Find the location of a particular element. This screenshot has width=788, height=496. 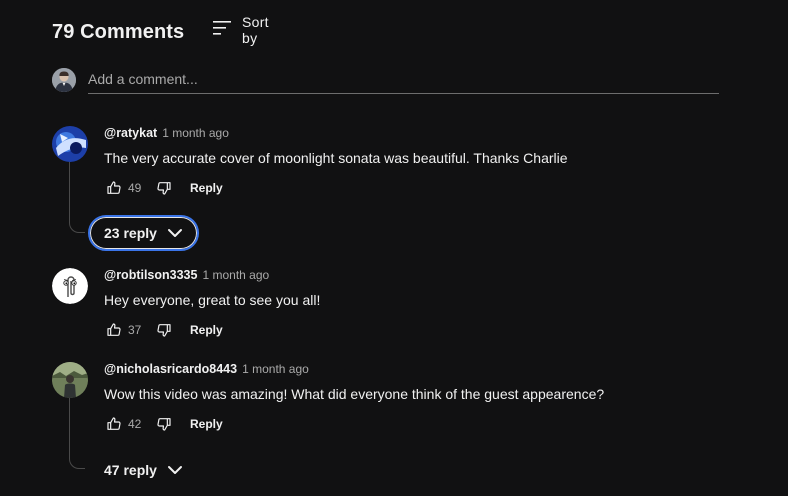

like-count: 37 is located at coordinates (135, 330).